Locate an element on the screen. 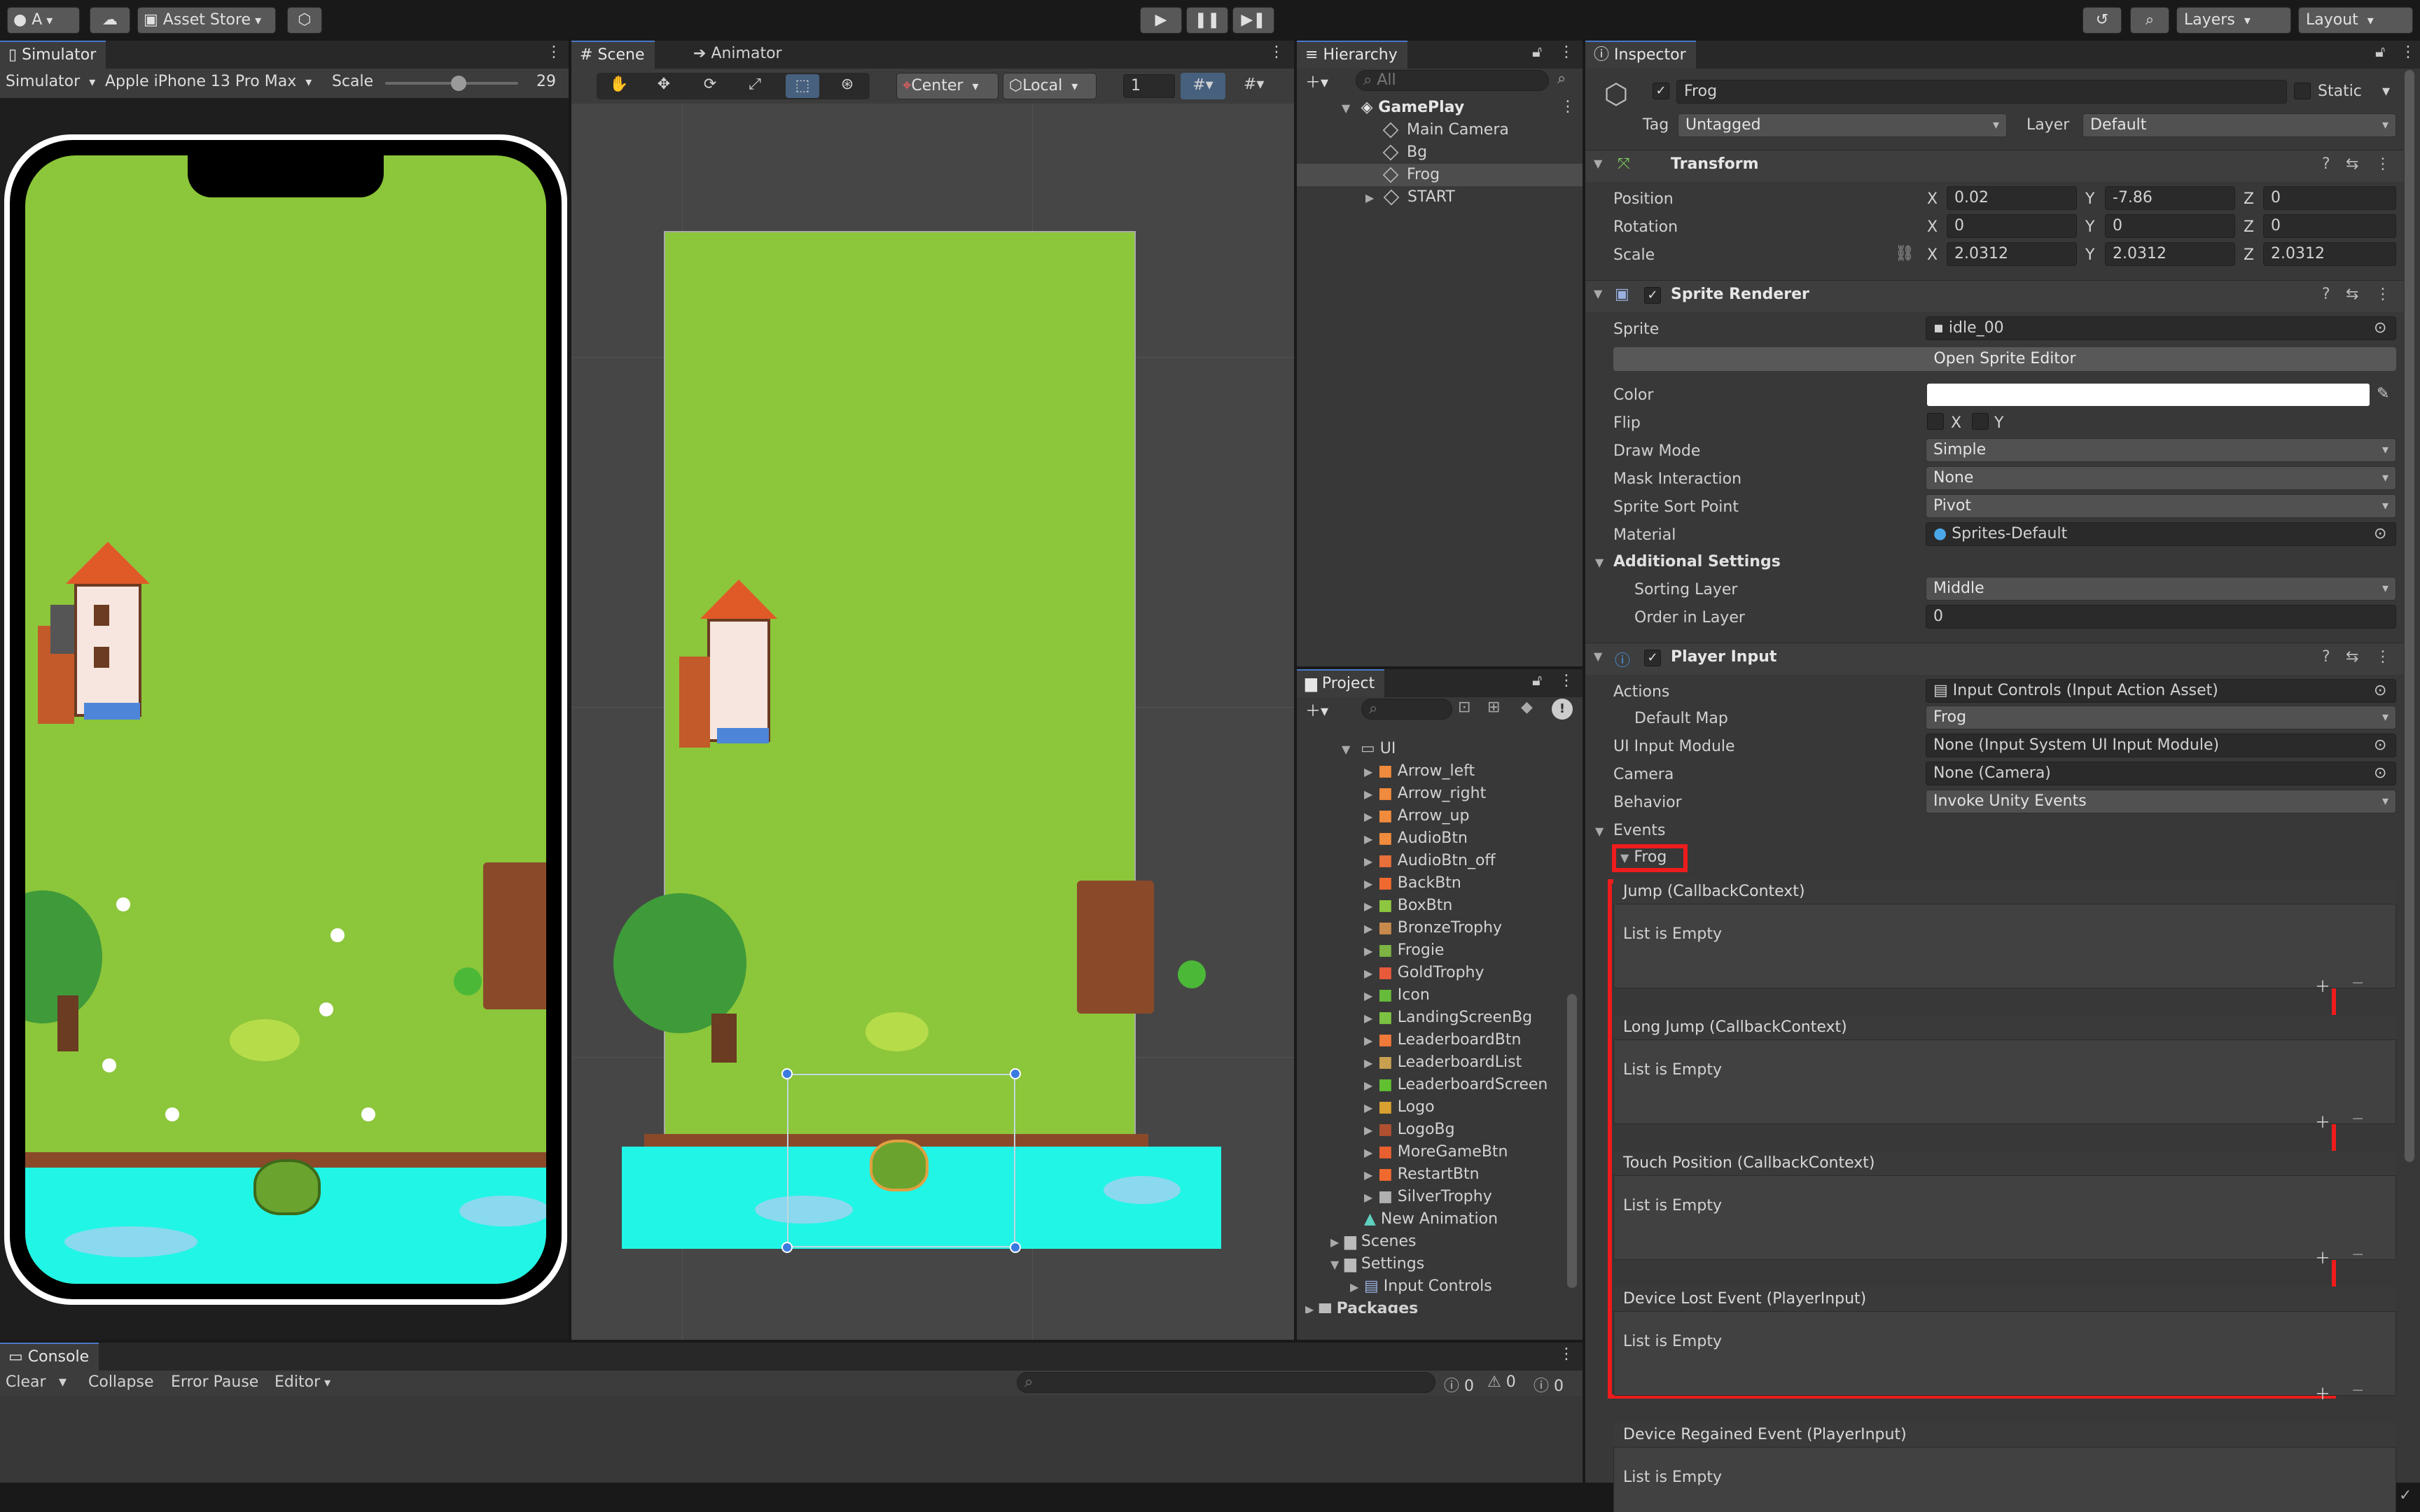 The height and width of the screenshot is (1512, 2420). rotation-x-field: 0 is located at coordinates (2012, 226).